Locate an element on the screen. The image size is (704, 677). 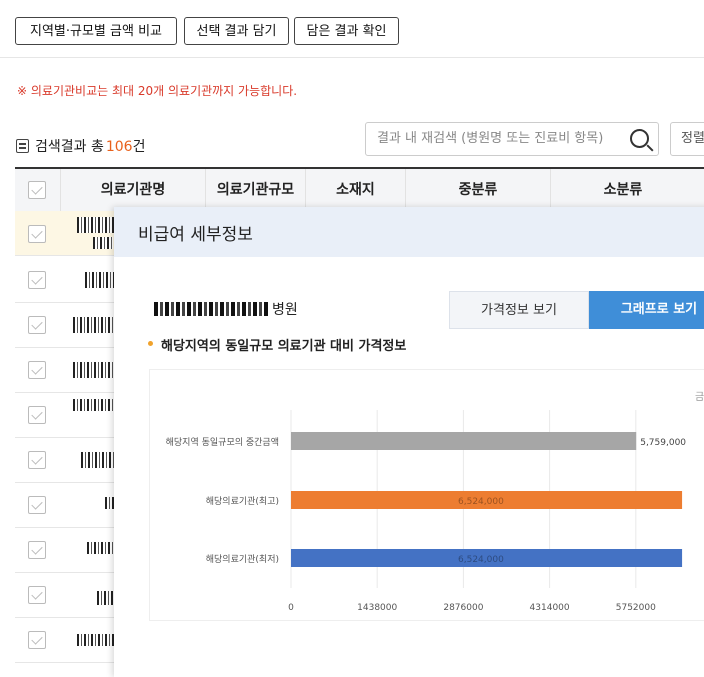
result-count: 검색결과 총 106건 is located at coordinates (80, 146).